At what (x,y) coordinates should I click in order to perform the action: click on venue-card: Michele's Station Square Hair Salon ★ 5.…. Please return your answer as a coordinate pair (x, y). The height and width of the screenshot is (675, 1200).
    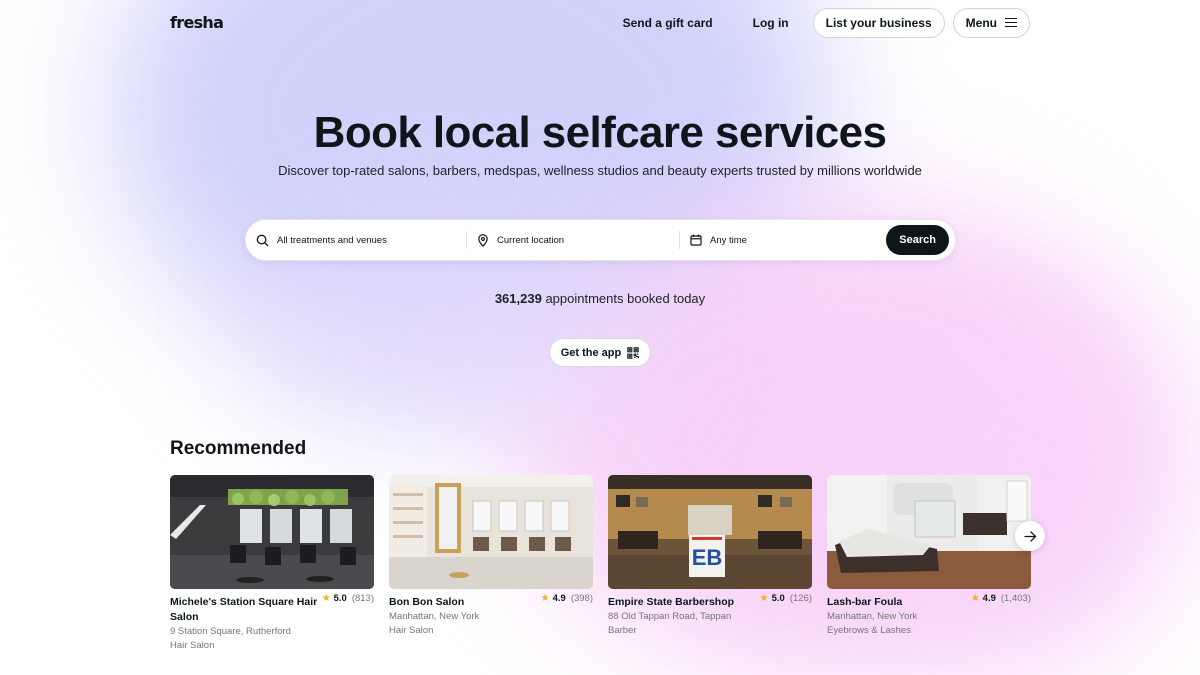
    Looking at the image, I should click on (272, 564).